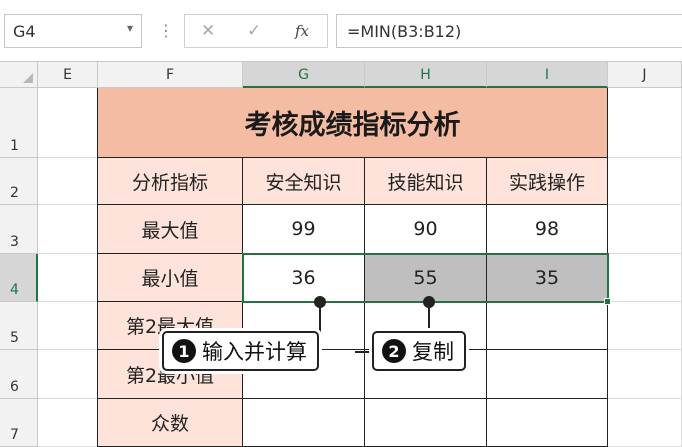  What do you see at coordinates (73, 31) in the screenshot?
I see `name-box: G4 ▾` at bounding box center [73, 31].